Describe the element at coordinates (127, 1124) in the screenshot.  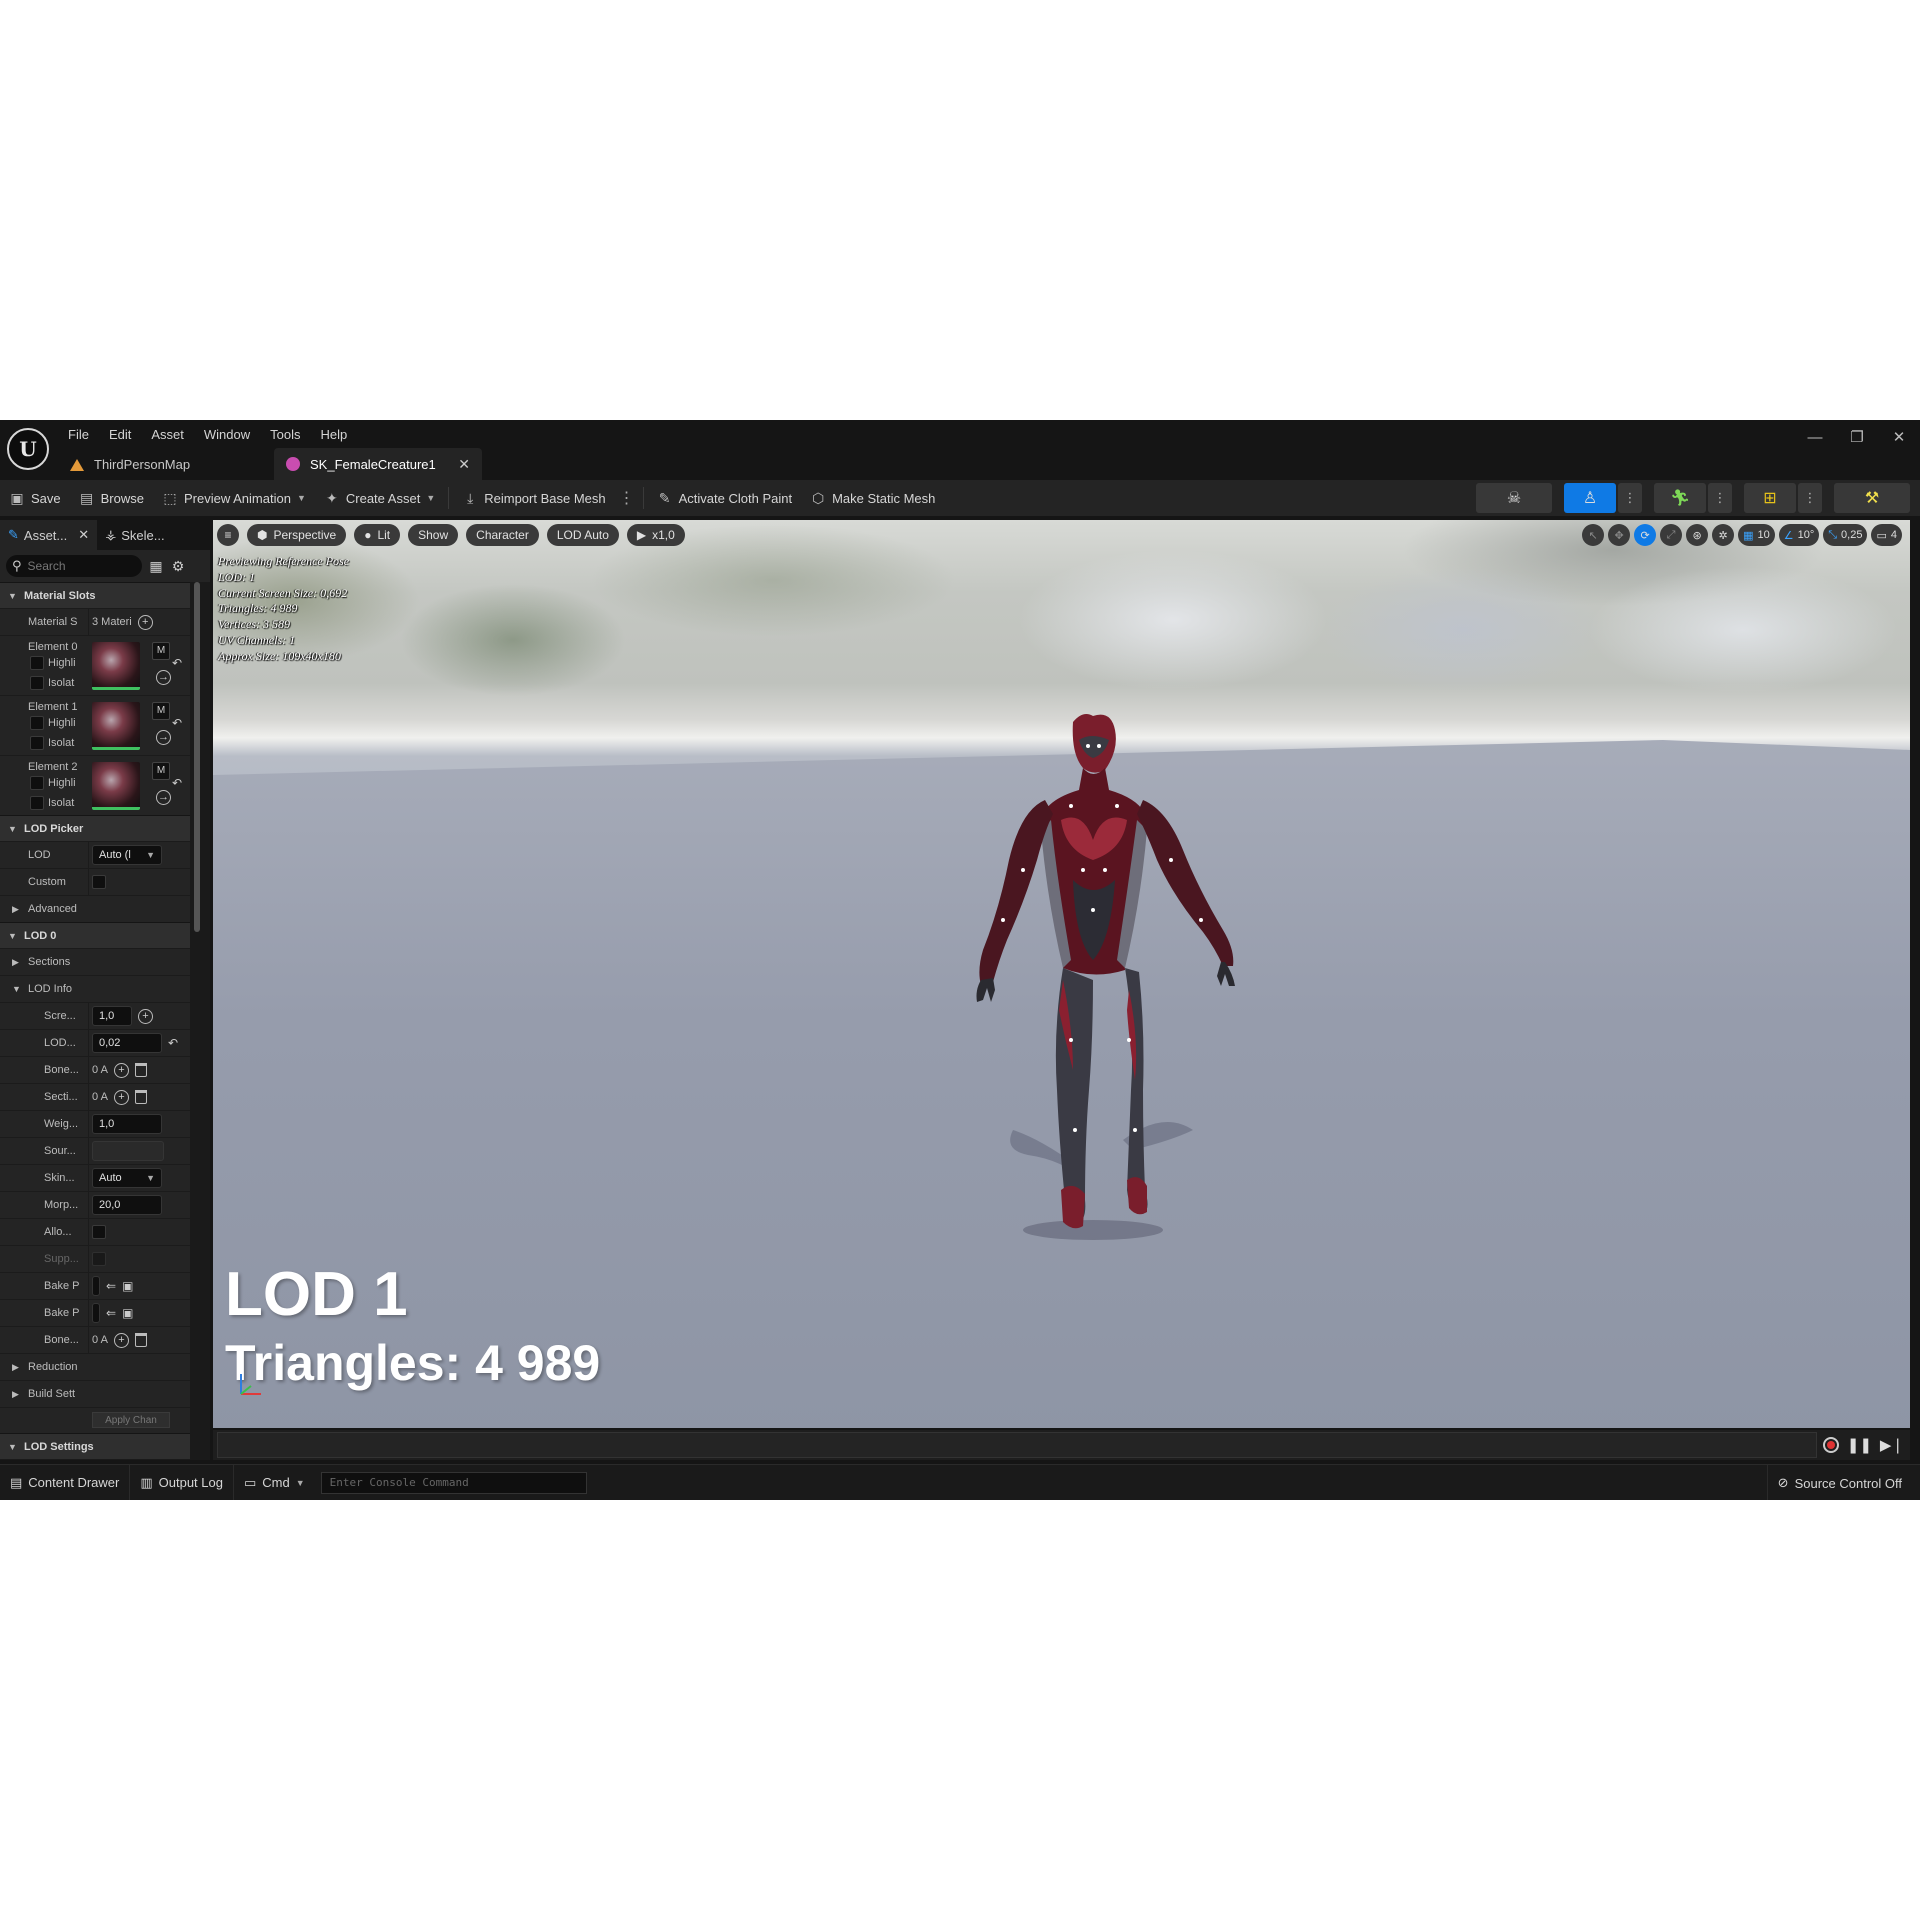
I see `weight-field: 1,0` at that location.